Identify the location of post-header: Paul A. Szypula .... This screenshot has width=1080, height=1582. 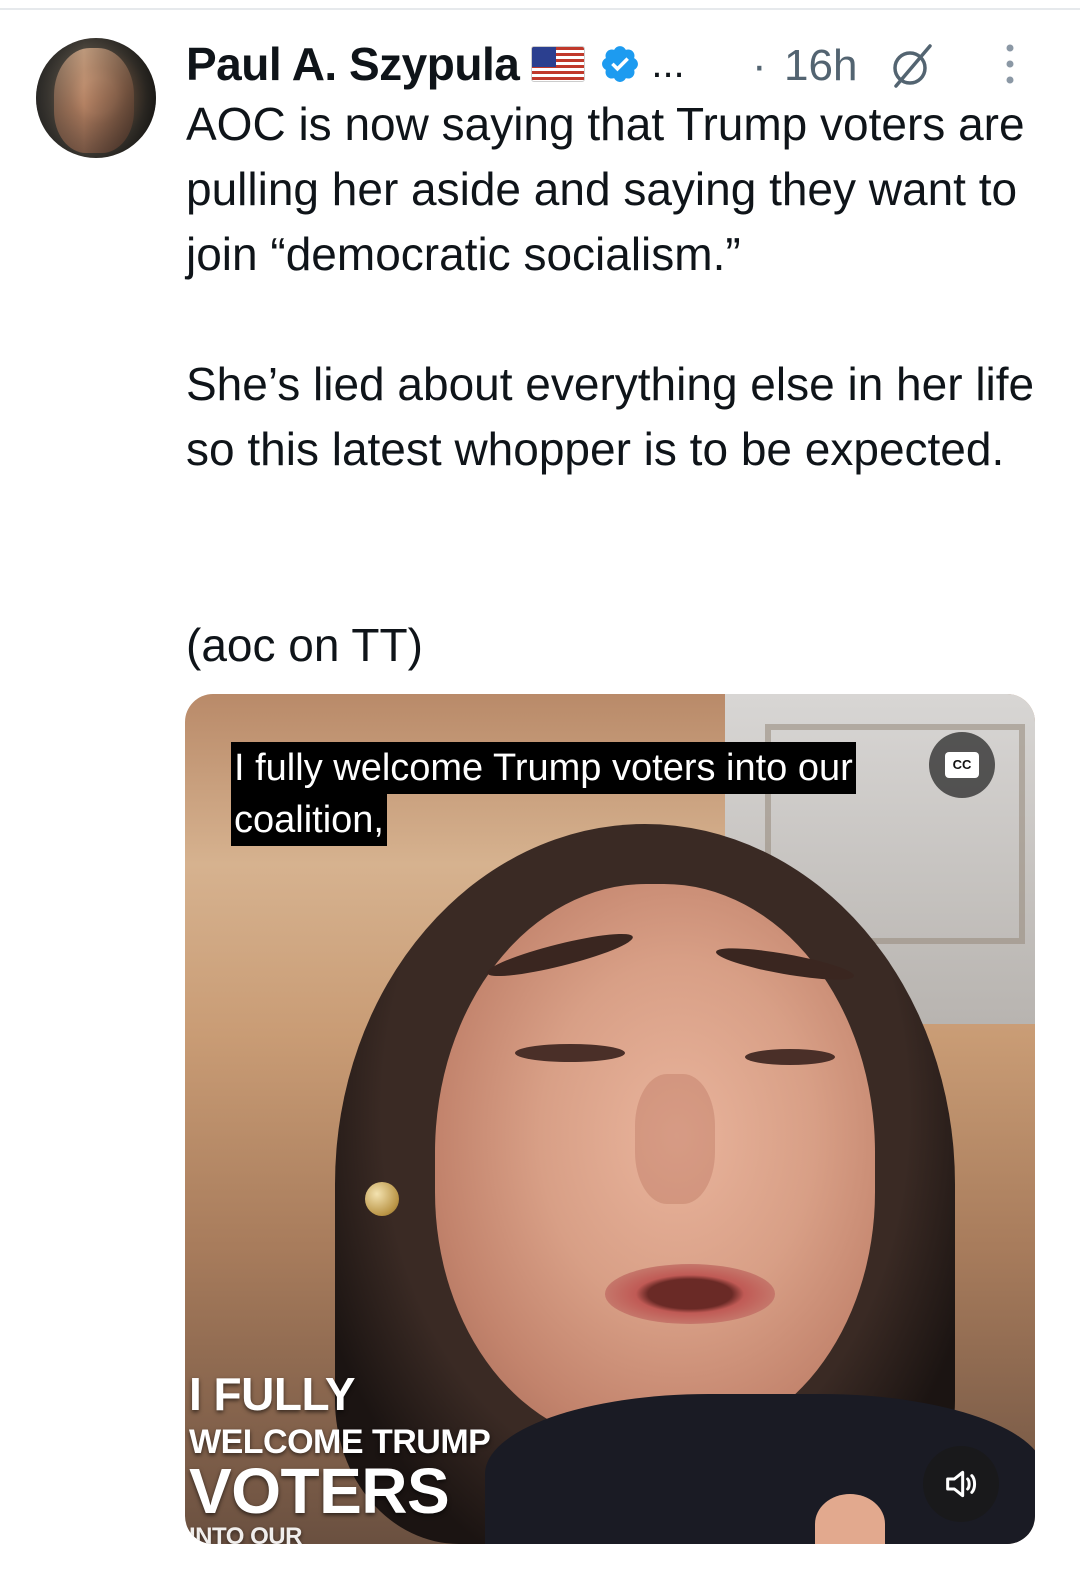
(435, 64).